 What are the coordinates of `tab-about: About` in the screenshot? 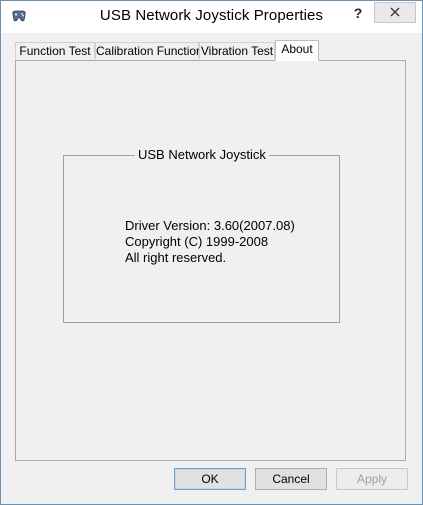 It's located at (297, 50).